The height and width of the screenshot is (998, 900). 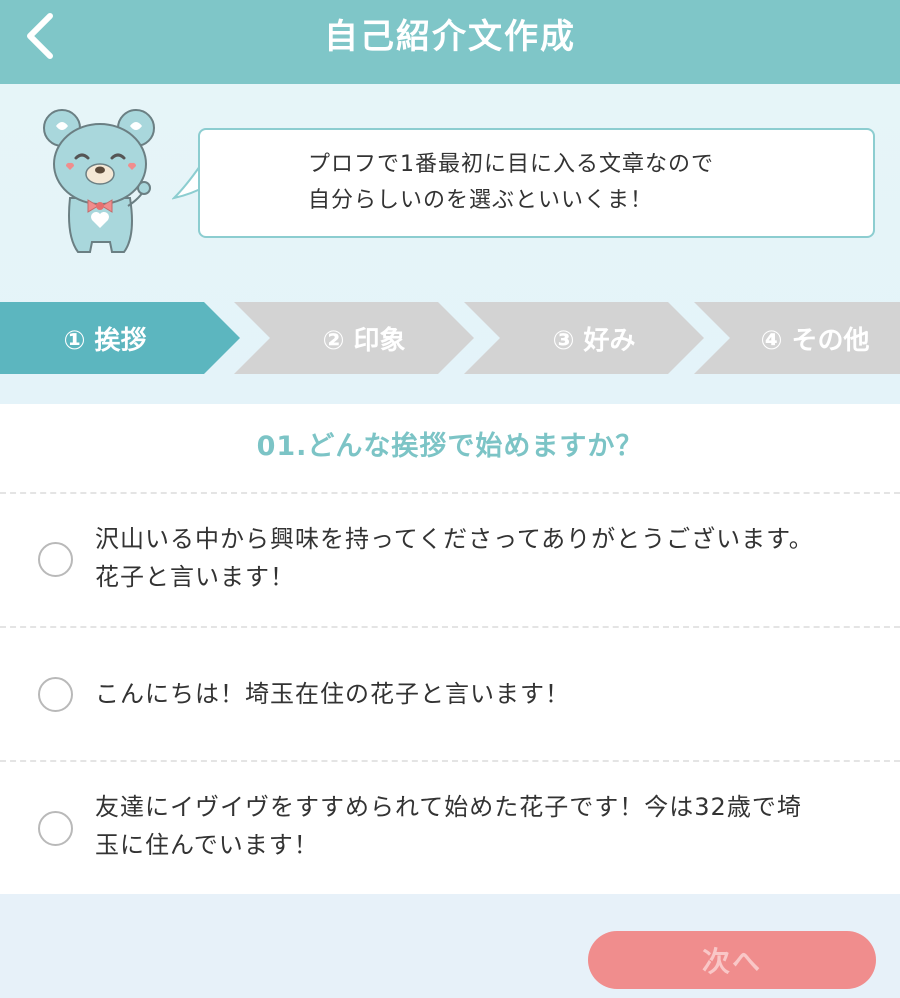 What do you see at coordinates (448, 807) in the screenshot?
I see `option-3-line-1: 友達にイヴイヴをすすめられて始めた花子です！今は32歳で埼` at bounding box center [448, 807].